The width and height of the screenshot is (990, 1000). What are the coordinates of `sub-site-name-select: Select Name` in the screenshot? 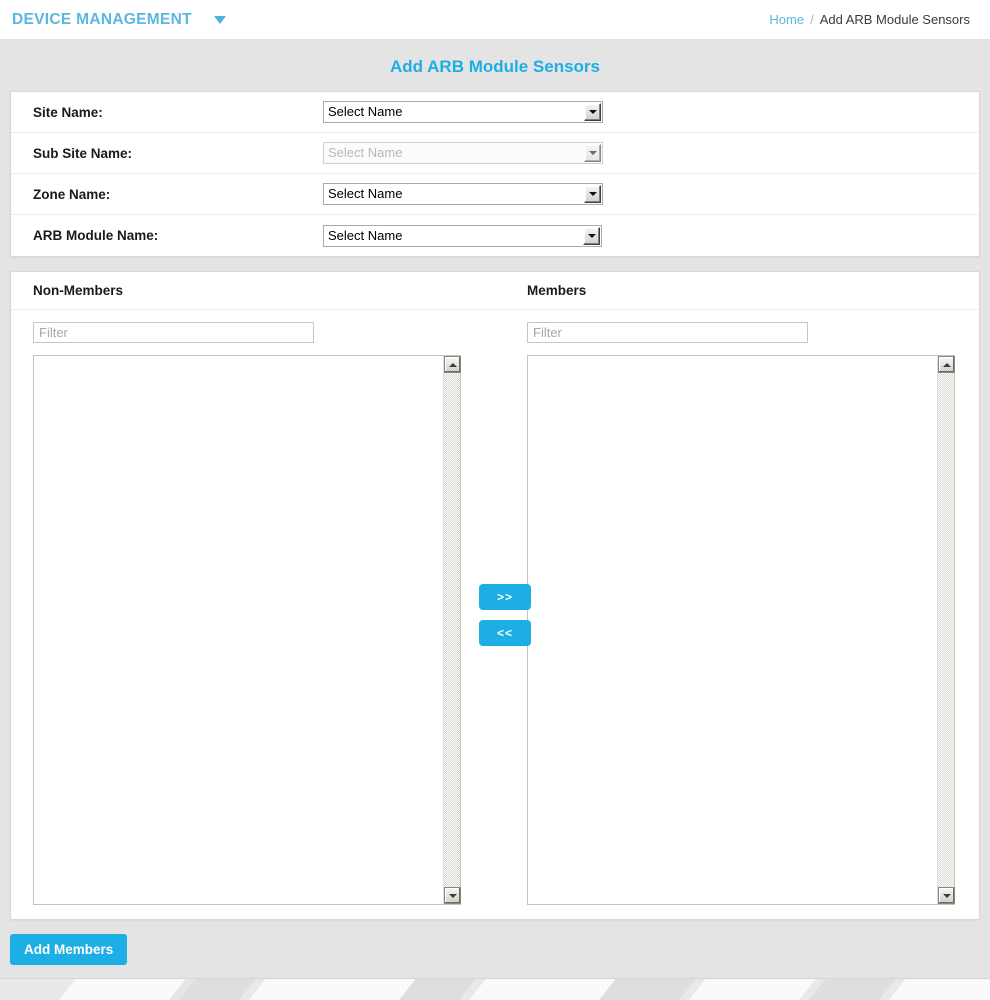 It's located at (463, 153).